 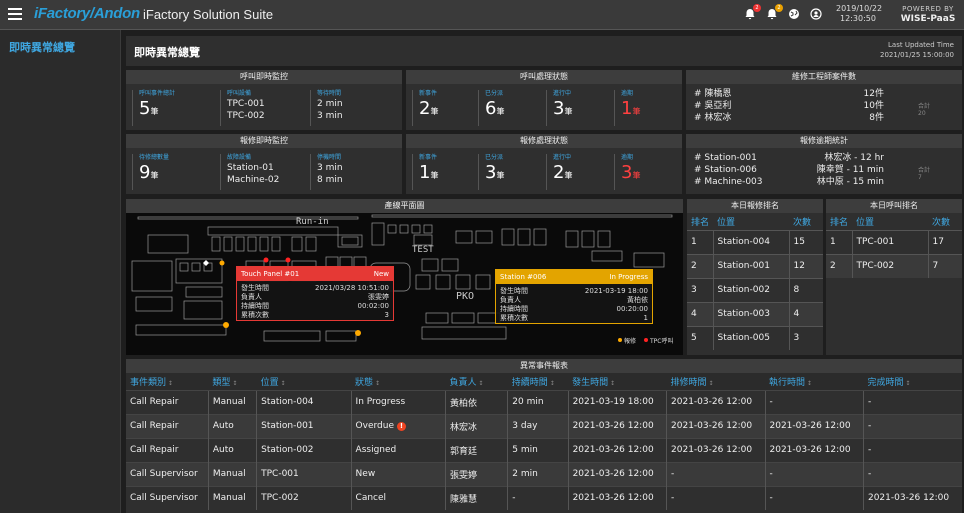 What do you see at coordinates (774, 12) in the screenshot?
I see `notification-bell-icon: 2` at bounding box center [774, 12].